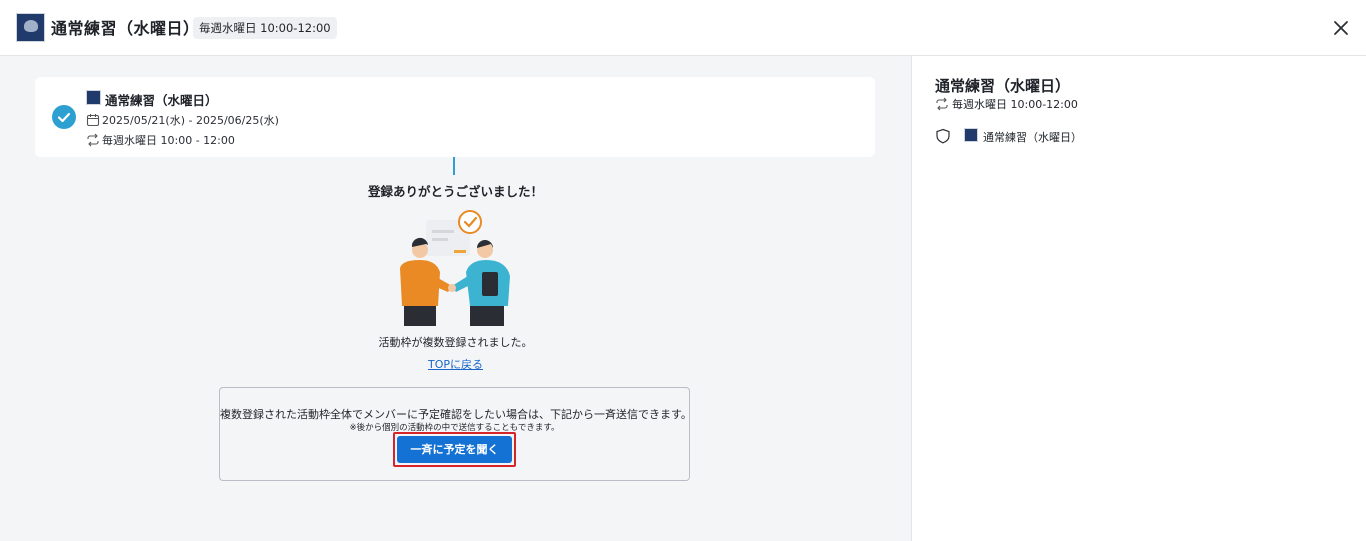 This screenshot has width=1366, height=541. I want to click on thanks-heading: 登録ありがとうございました！, so click(455, 191).